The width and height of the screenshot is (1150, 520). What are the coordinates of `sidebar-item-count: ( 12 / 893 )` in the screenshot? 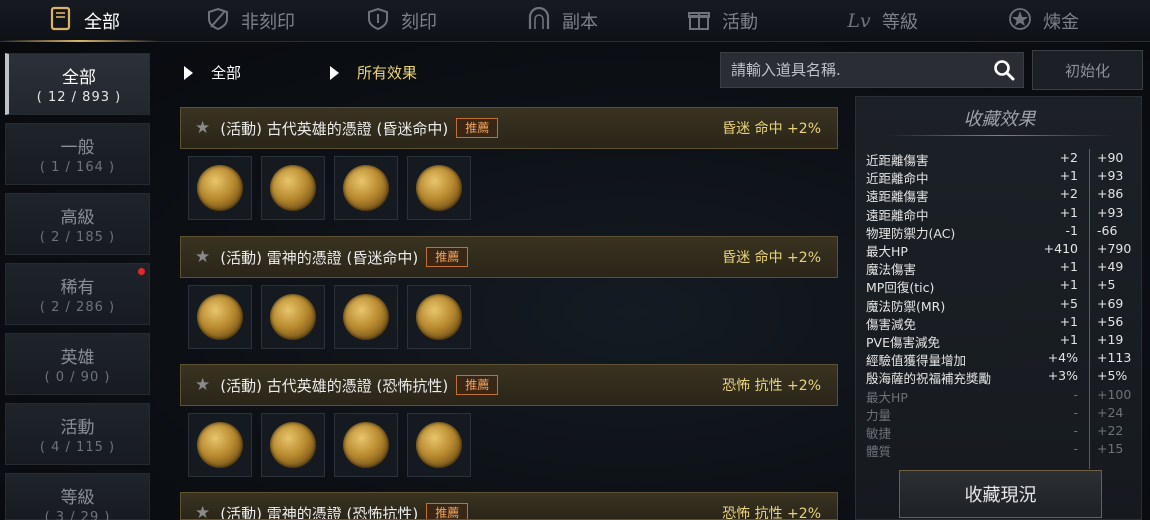 It's located at (79, 97).